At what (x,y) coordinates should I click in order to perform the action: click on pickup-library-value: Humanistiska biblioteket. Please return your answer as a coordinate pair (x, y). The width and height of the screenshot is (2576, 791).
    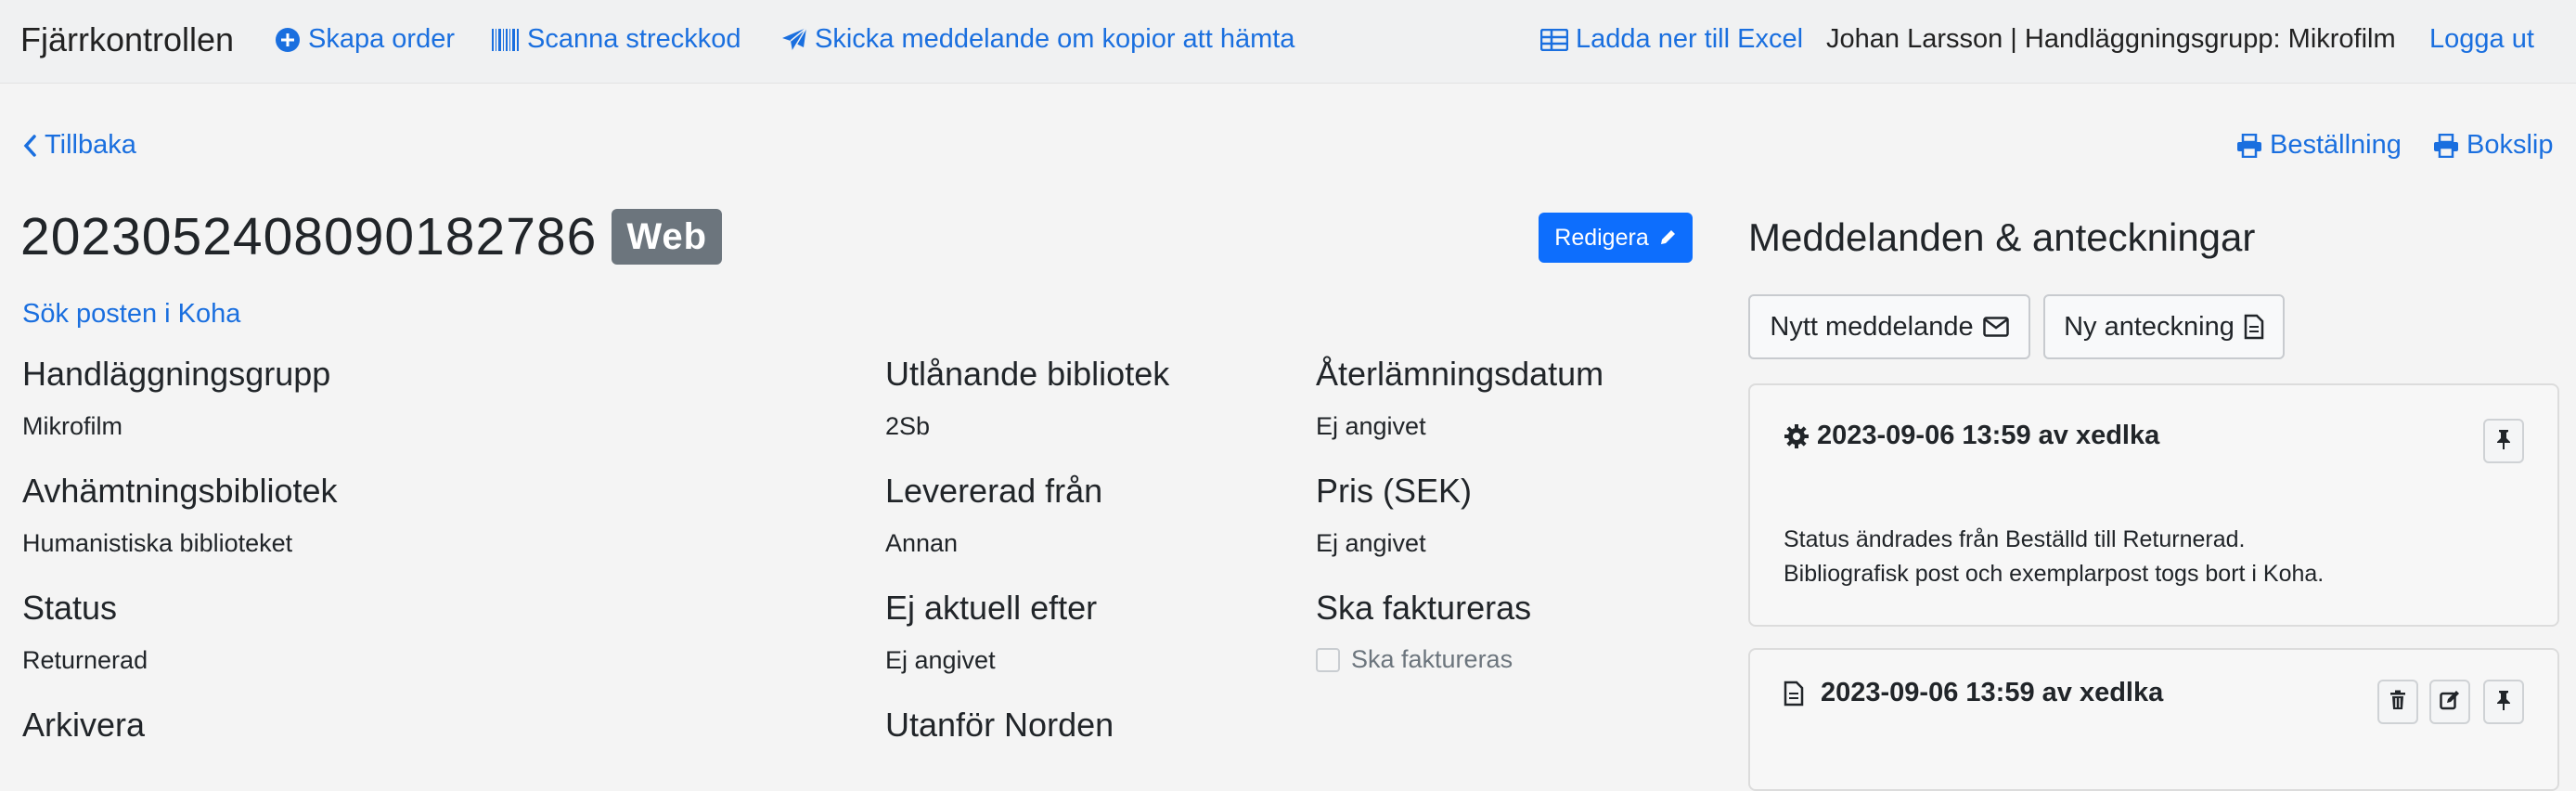
    Looking at the image, I should click on (157, 543).